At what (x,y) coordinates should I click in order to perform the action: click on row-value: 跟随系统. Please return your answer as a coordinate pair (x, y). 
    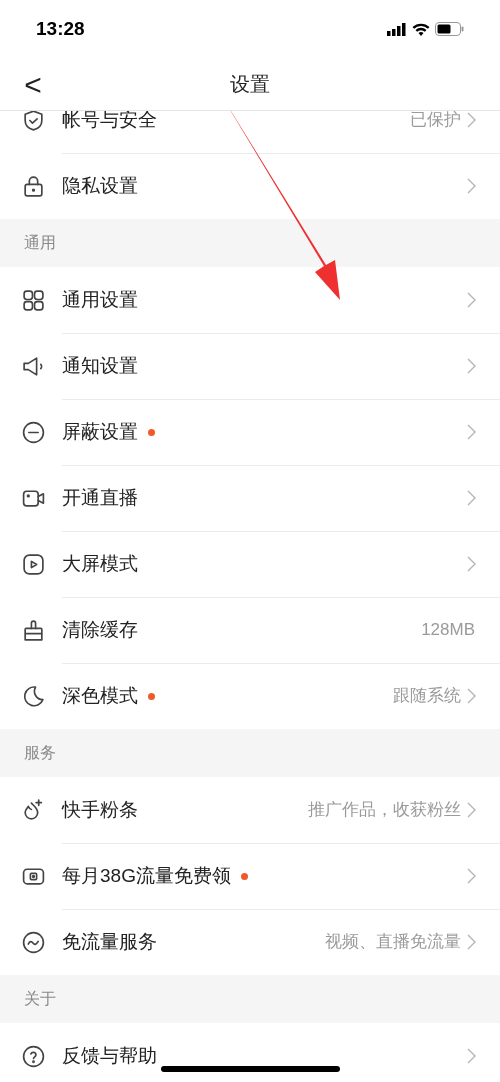
    Looking at the image, I should click on (427, 696).